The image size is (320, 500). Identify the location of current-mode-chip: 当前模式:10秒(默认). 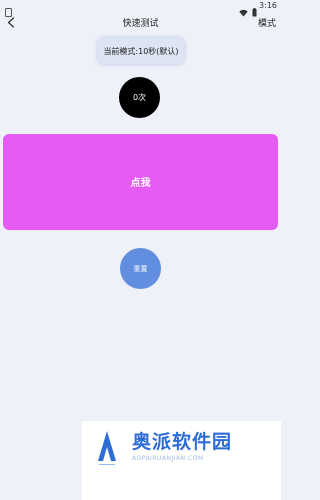
(141, 51).